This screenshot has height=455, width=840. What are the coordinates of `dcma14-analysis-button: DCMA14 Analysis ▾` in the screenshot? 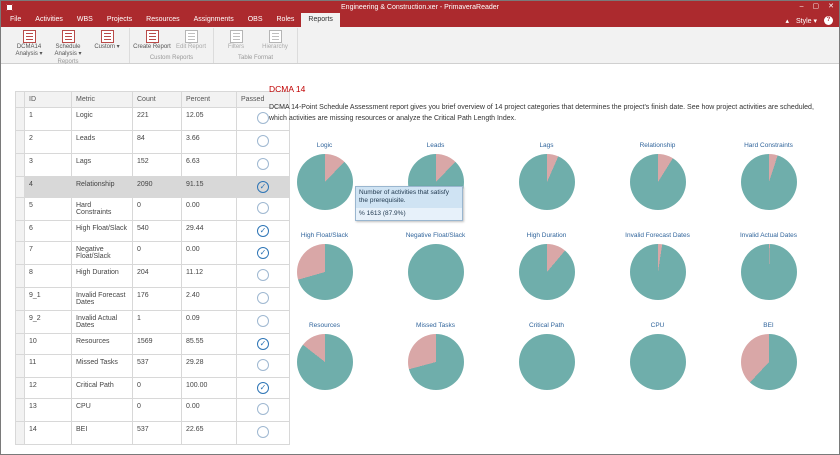 It's located at (29, 43).